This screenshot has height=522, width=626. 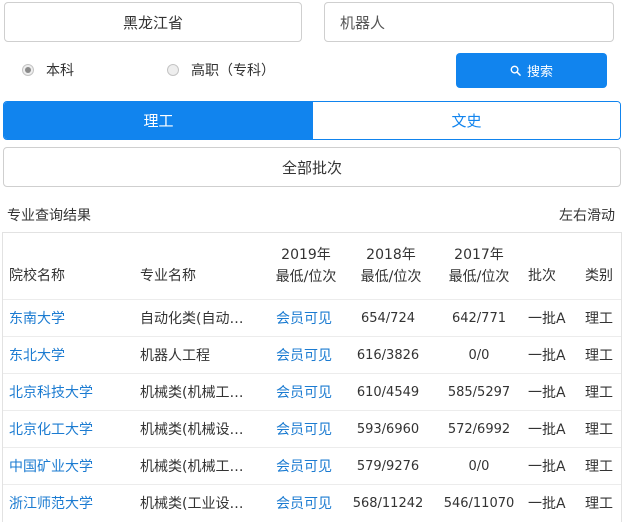 What do you see at coordinates (515, 70) in the screenshot?
I see `search-icon` at bounding box center [515, 70].